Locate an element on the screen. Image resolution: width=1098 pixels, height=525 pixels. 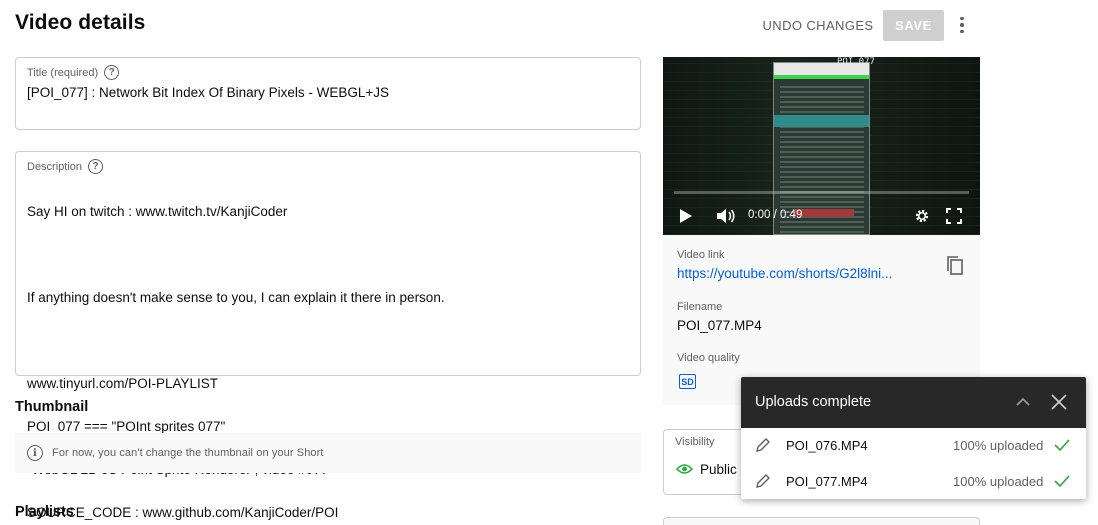
fullscreen-icon is located at coordinates (954, 216).